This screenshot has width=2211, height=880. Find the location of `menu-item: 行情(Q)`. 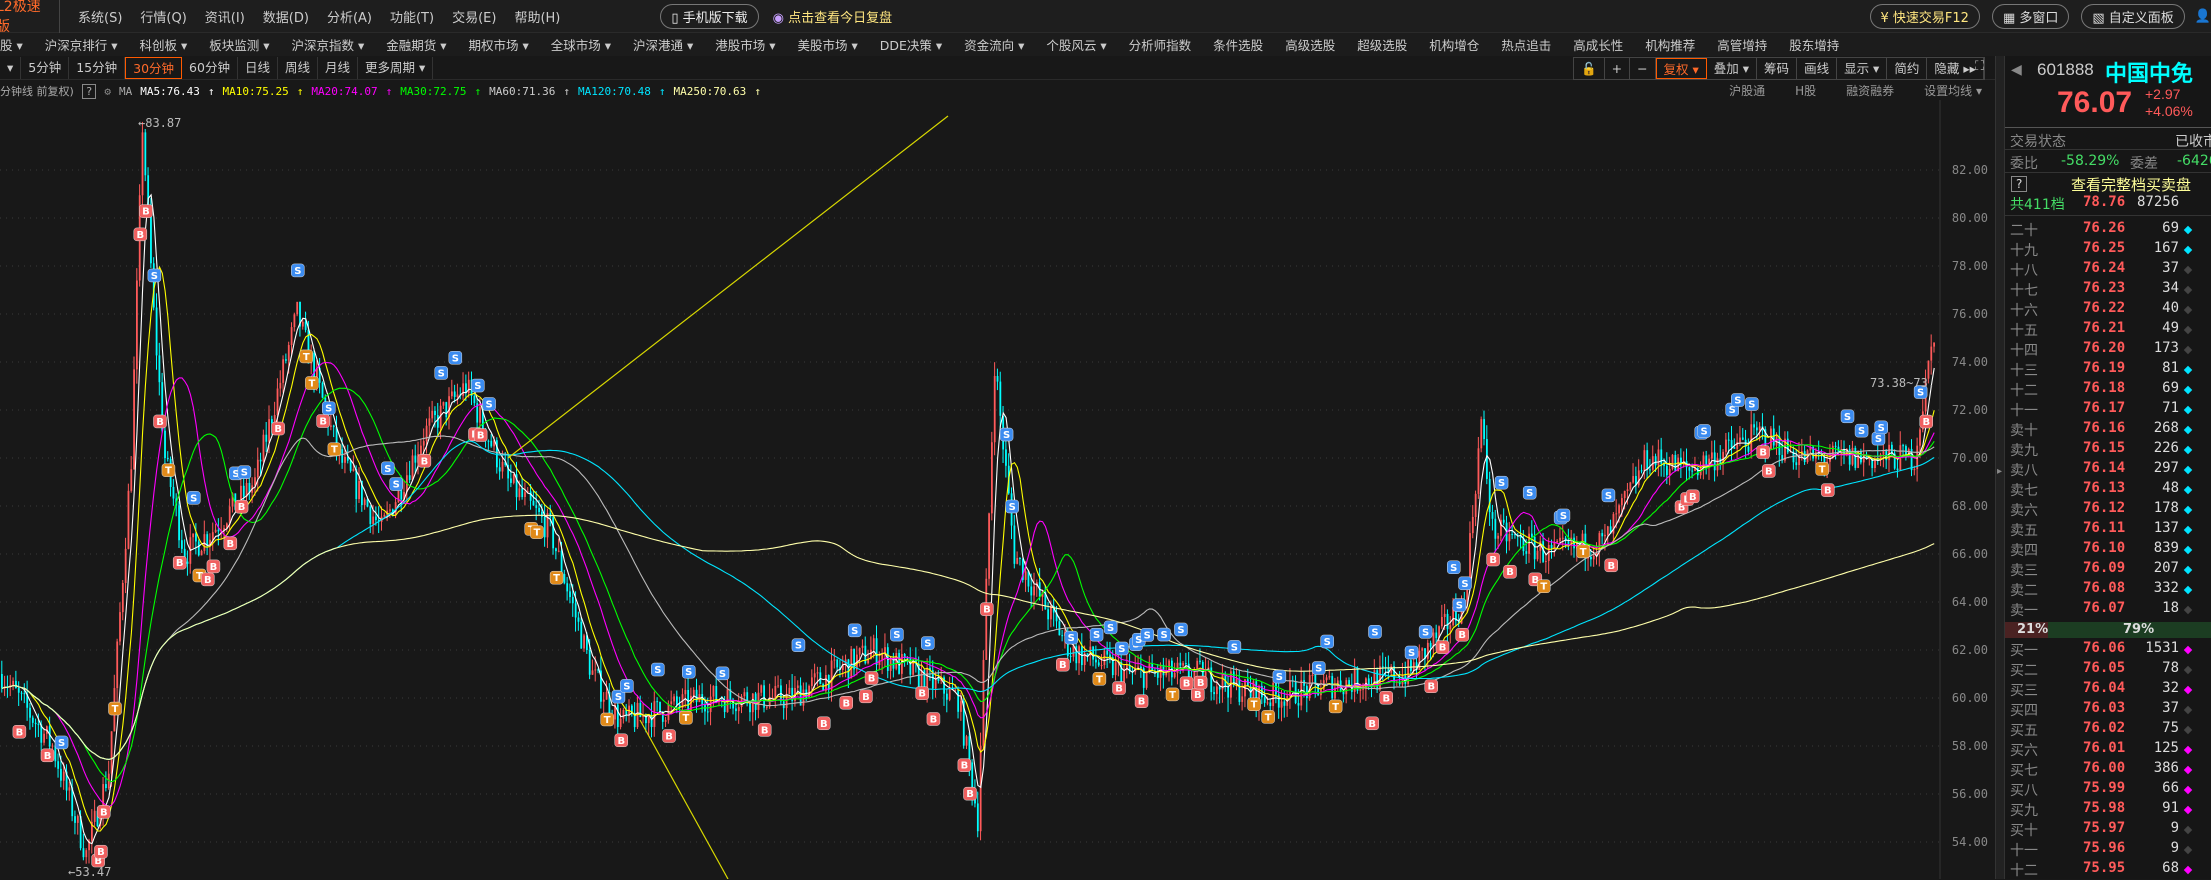

menu-item: 行情(Q) is located at coordinates (163, 16).